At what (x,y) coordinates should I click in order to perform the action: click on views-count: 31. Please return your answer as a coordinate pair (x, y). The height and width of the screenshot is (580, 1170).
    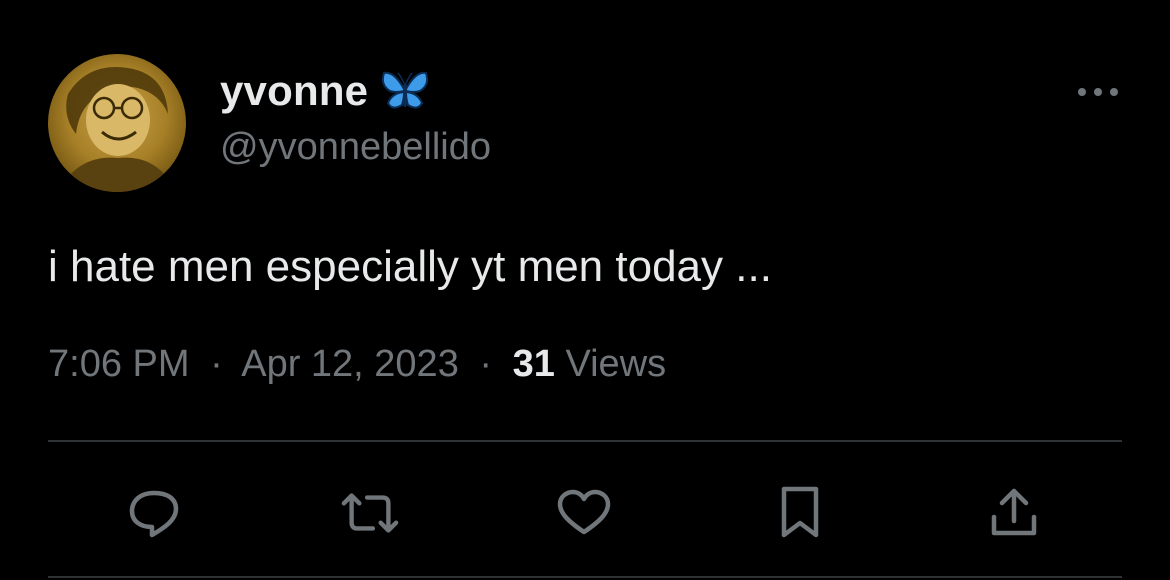
    Looking at the image, I should click on (533, 364).